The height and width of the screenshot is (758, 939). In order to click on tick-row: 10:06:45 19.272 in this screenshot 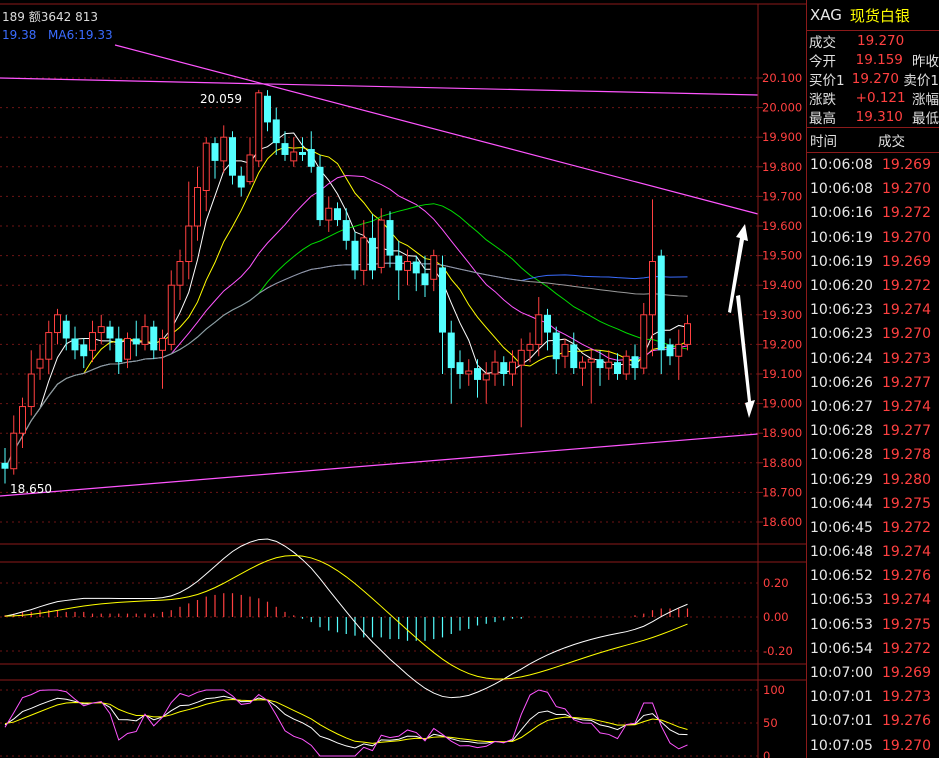, I will do `click(873, 528)`.